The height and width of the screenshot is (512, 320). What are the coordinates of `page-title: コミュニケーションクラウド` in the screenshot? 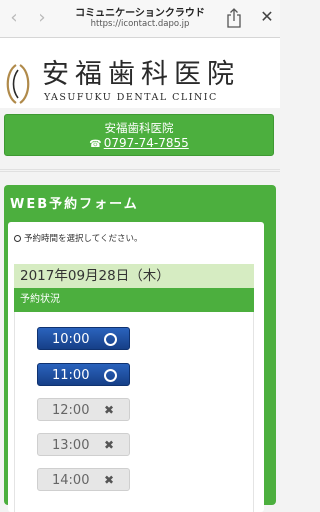 It's located at (140, 13).